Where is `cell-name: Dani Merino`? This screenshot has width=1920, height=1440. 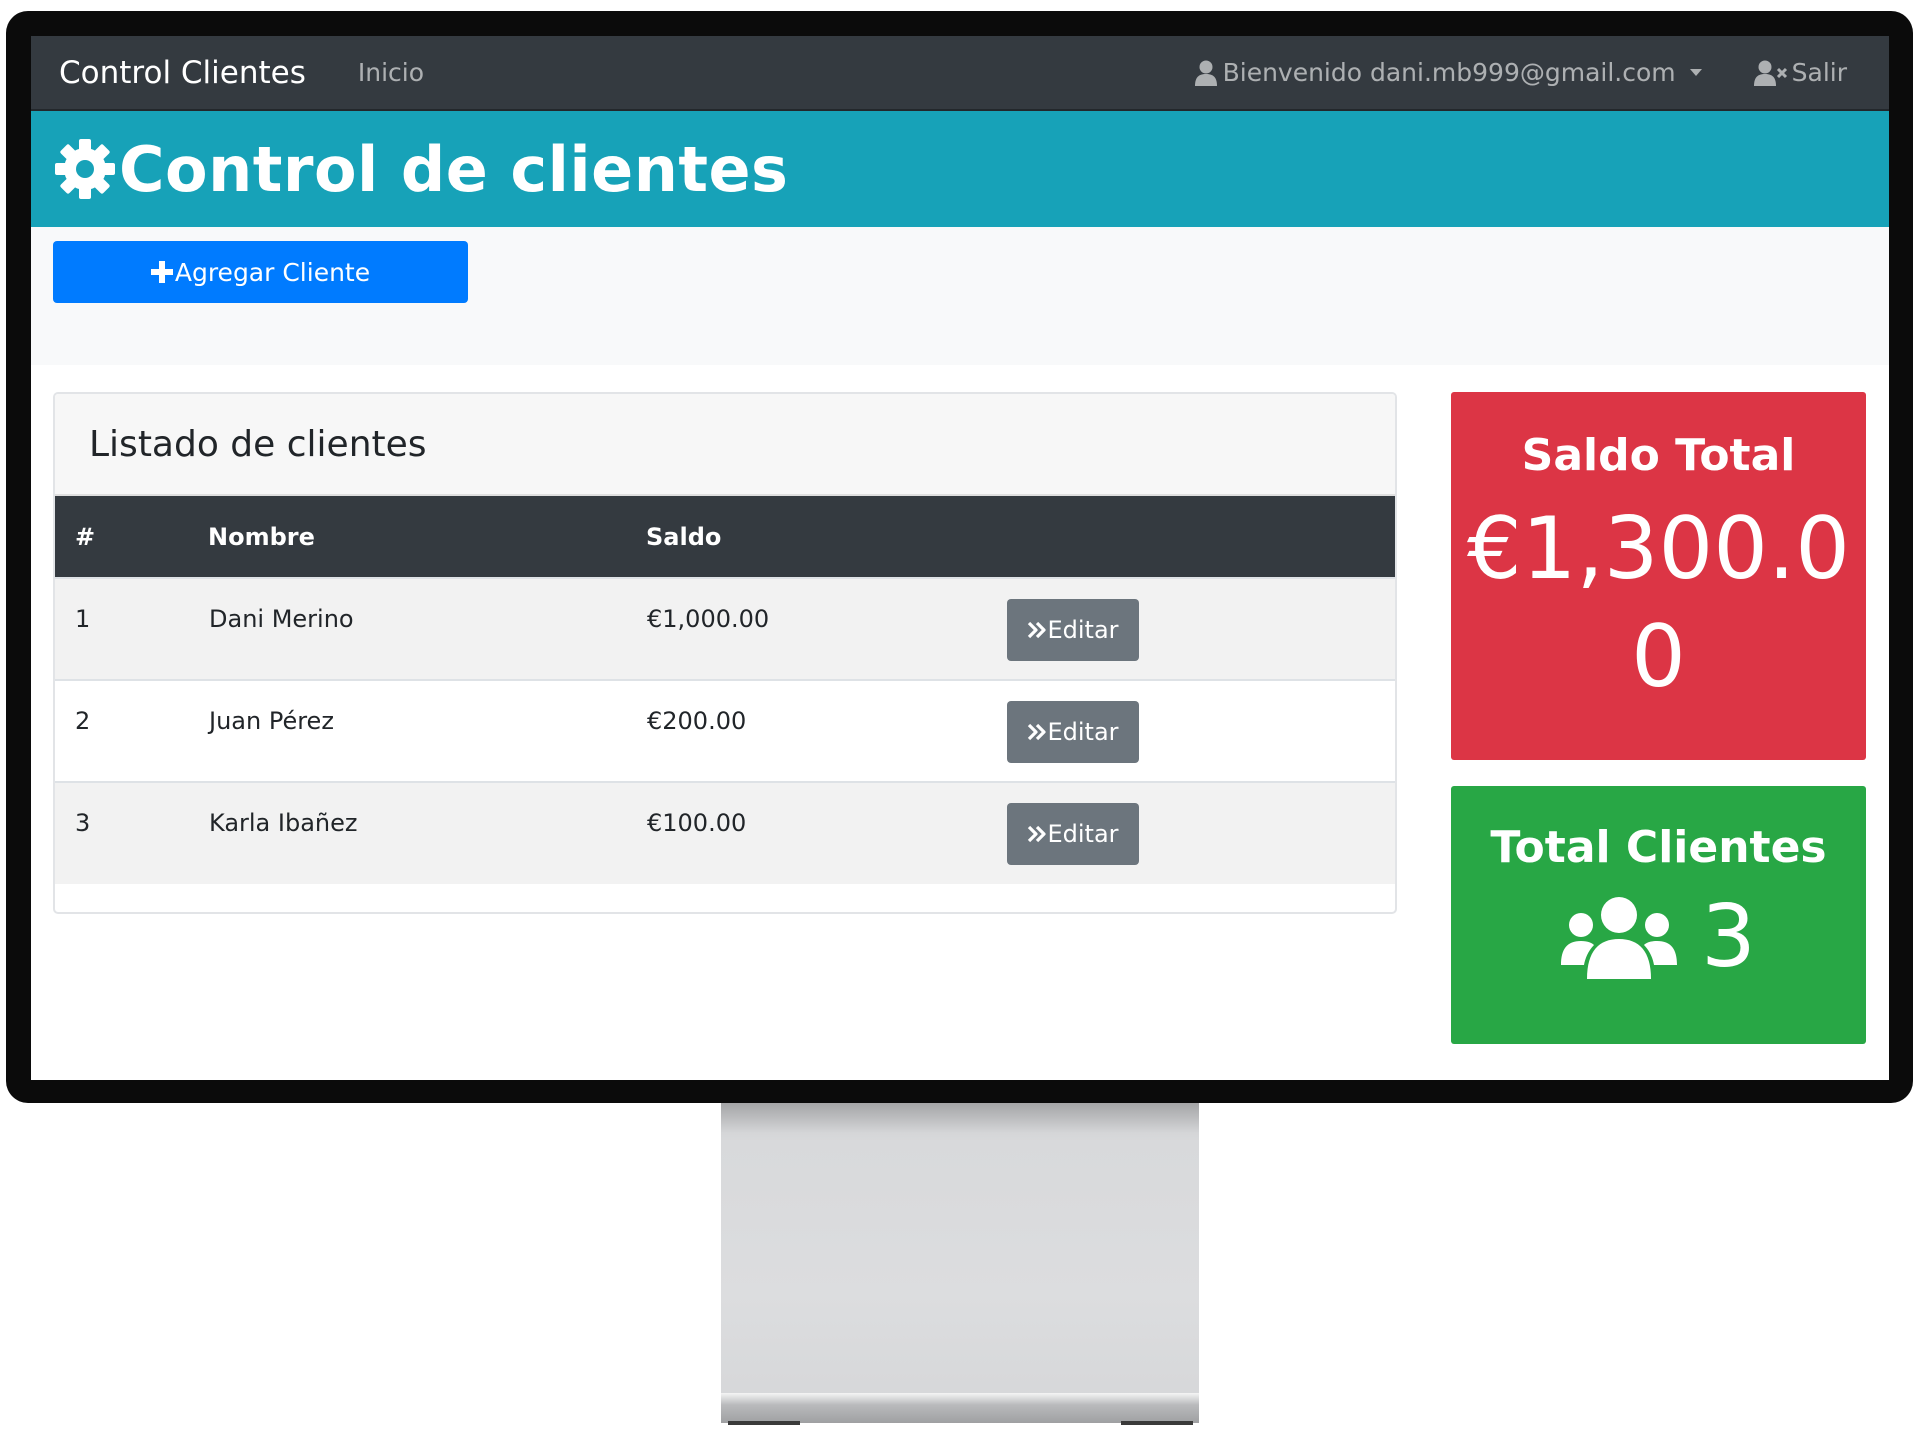 cell-name: Dani Merino is located at coordinates (281, 619).